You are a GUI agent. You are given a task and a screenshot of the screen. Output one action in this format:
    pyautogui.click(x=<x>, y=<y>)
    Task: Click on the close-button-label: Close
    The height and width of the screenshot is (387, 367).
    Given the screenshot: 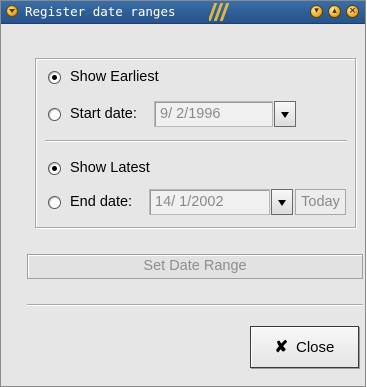 What is the action you would take?
    pyautogui.click(x=315, y=347)
    